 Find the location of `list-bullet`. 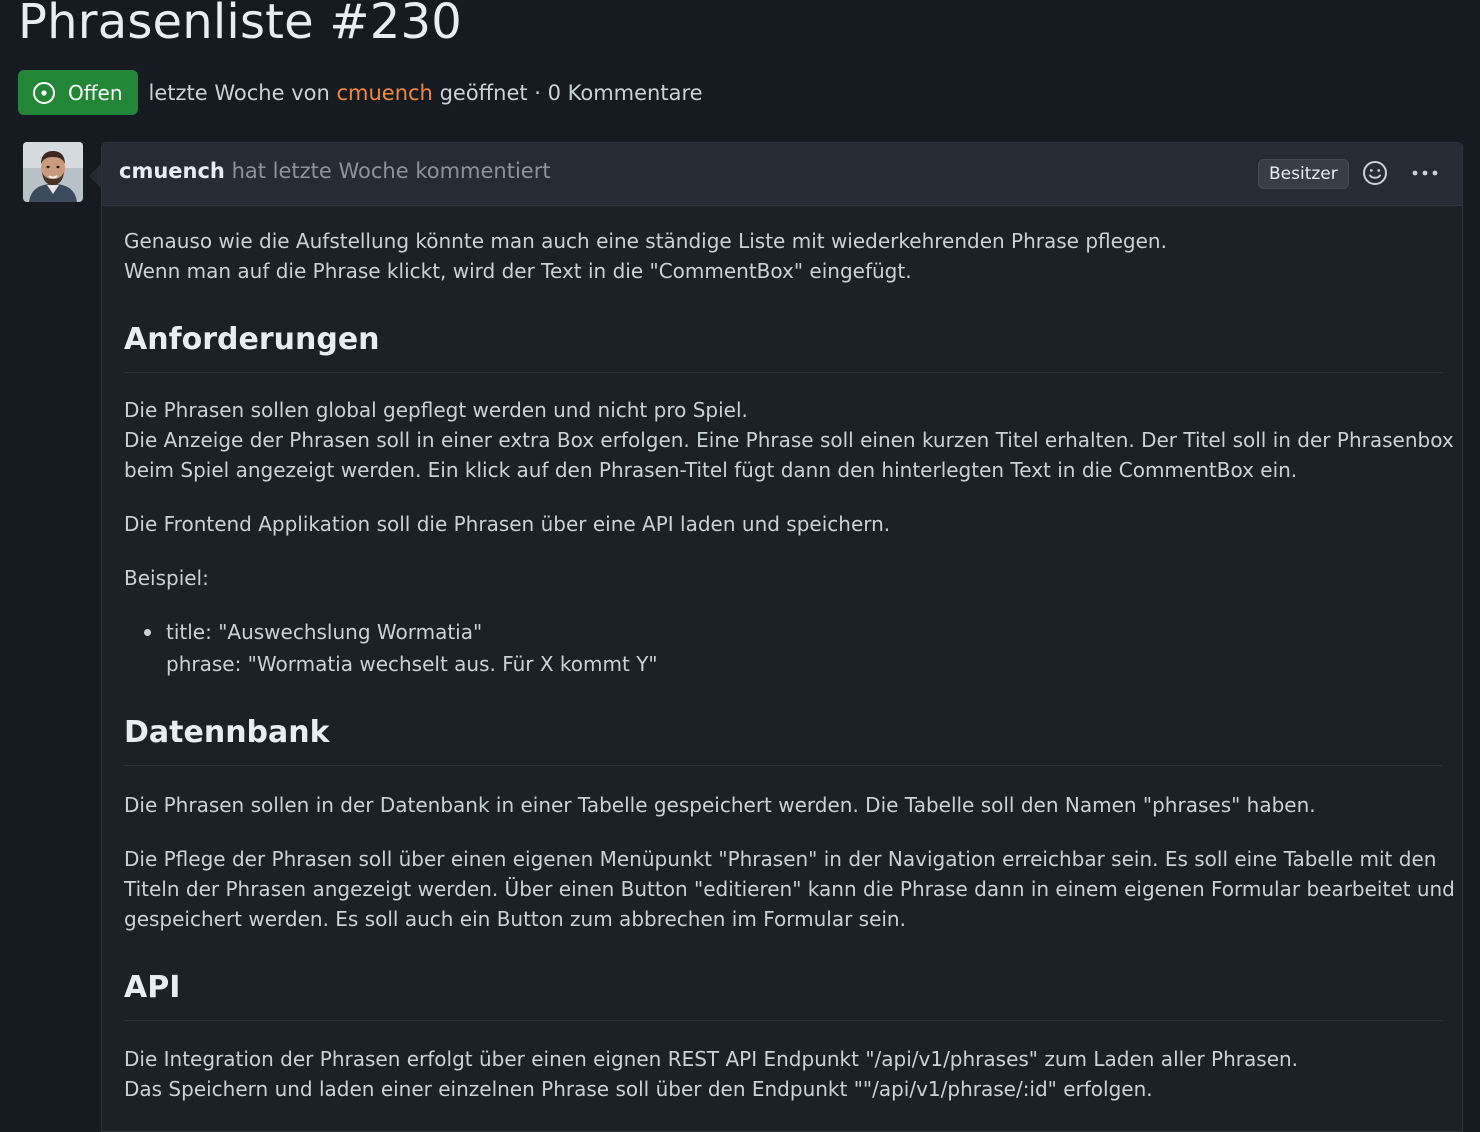

list-bullet is located at coordinates (147, 632).